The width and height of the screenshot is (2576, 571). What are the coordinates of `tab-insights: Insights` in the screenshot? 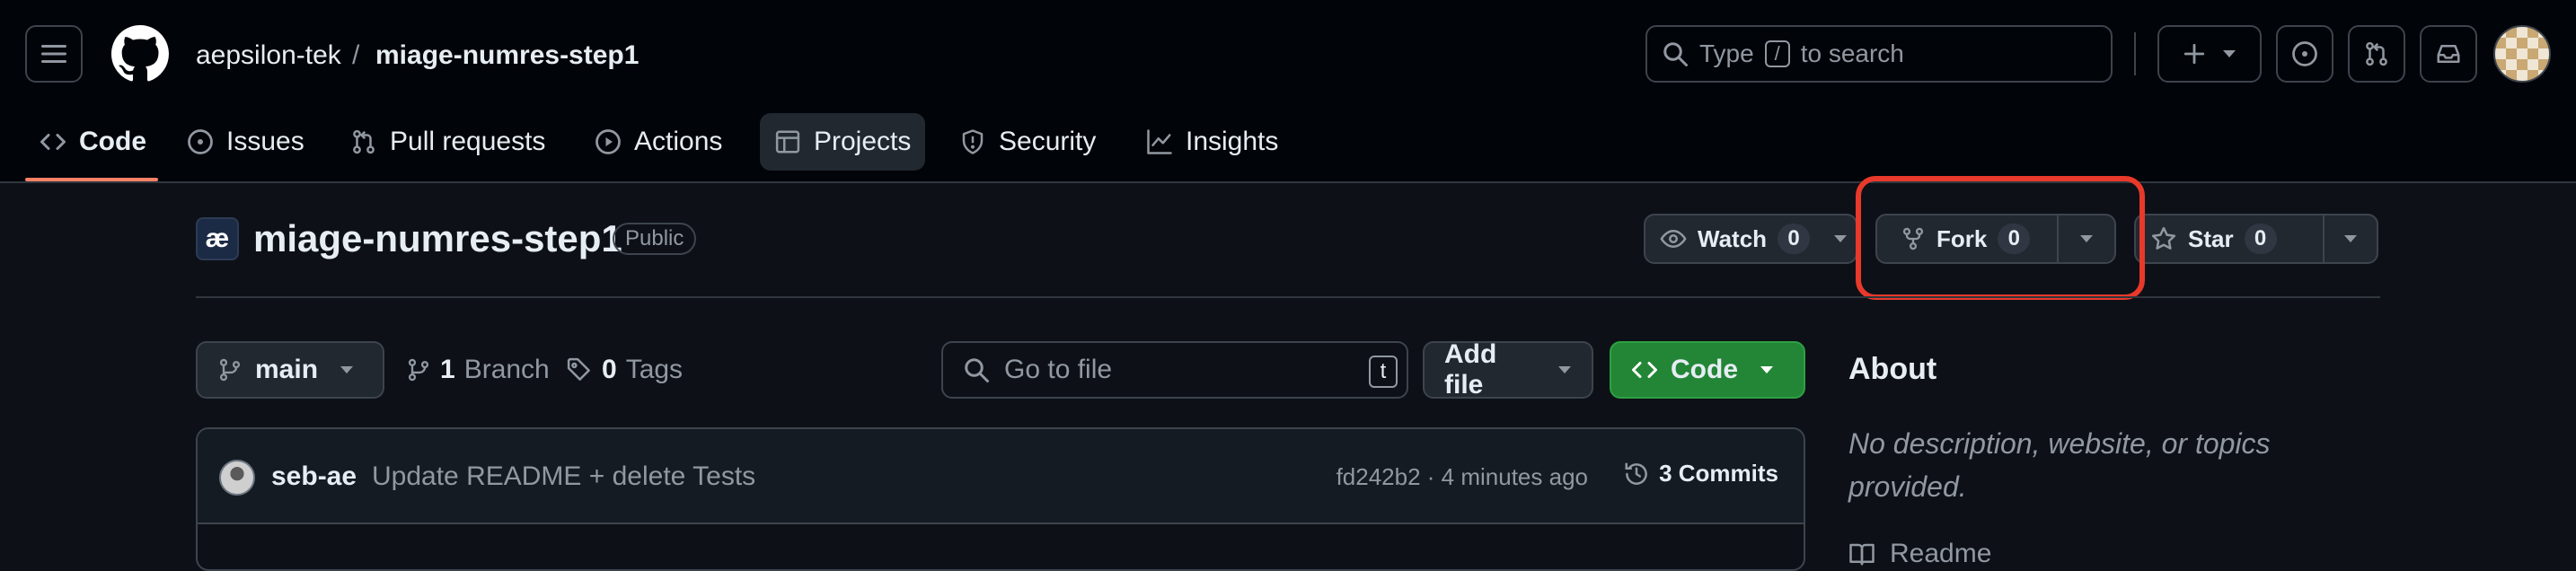 It's located at (1212, 142).